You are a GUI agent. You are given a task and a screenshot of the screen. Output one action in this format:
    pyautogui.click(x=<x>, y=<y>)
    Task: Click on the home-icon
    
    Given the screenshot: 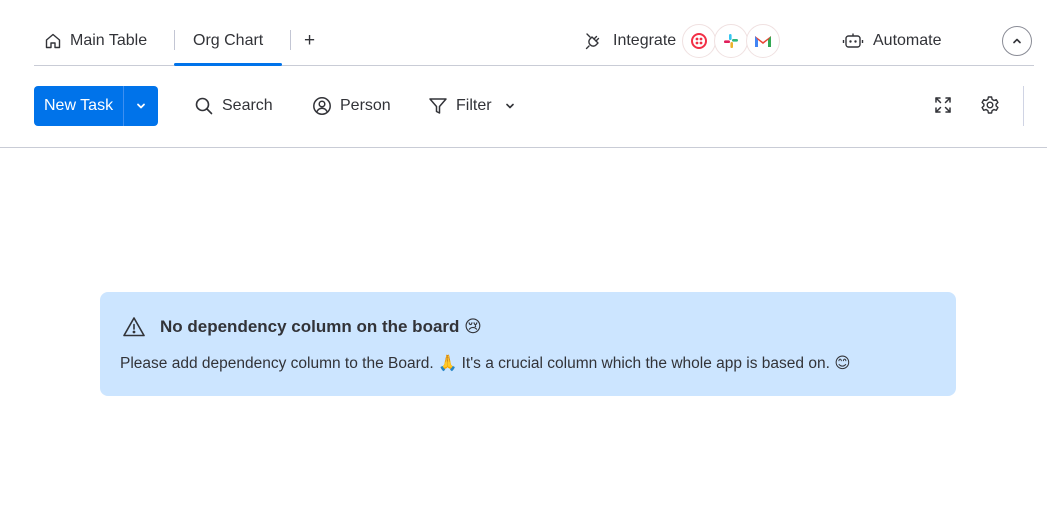 What is the action you would take?
    pyautogui.click(x=53, y=41)
    